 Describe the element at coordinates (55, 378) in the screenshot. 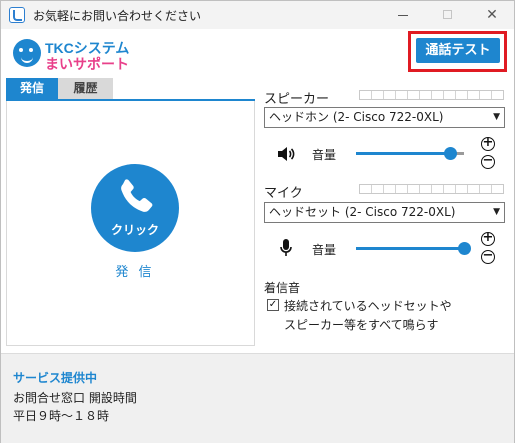

I see `service-status: サービス提供中` at that location.